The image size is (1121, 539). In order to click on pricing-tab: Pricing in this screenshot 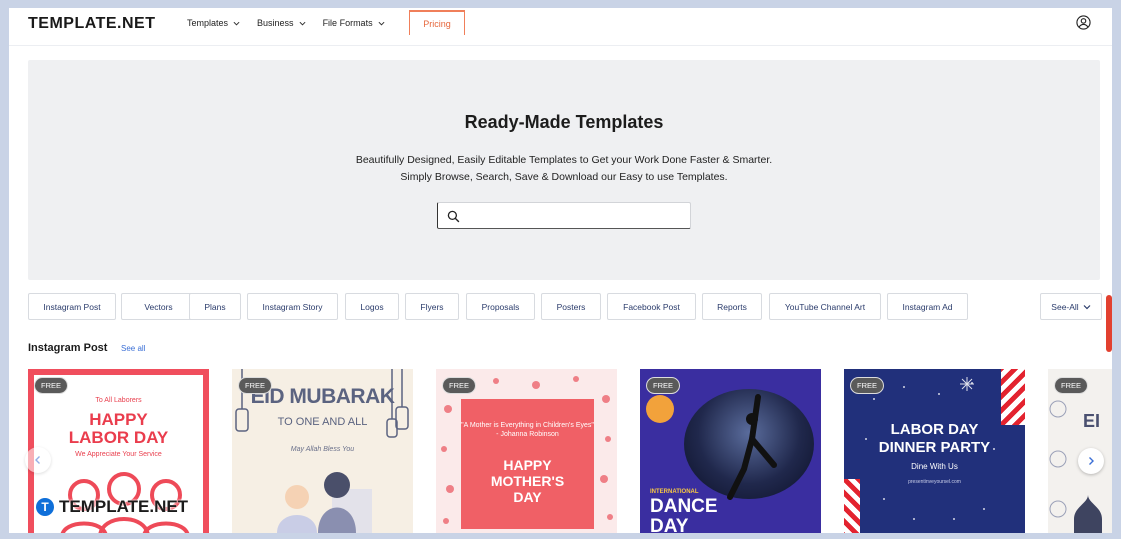, I will do `click(437, 22)`.